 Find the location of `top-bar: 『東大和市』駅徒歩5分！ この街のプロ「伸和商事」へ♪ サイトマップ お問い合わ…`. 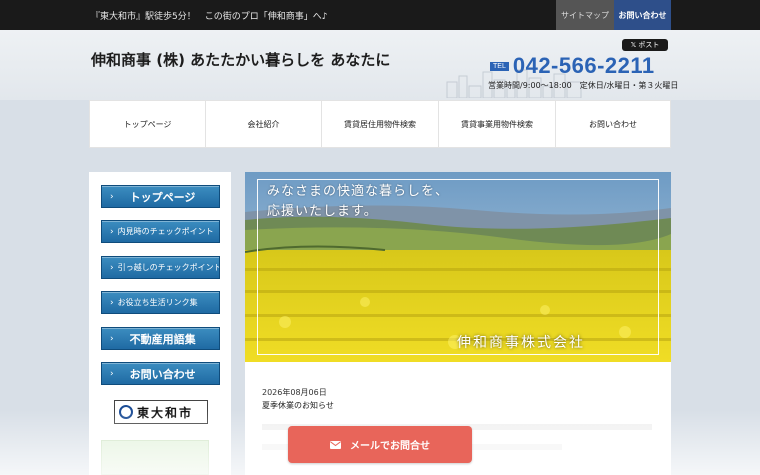

top-bar: 『東大和市』駅徒歩5分！ この街のプロ「伸和商事」へ♪ サイトマップ お問い合わ… is located at coordinates (380, 15).